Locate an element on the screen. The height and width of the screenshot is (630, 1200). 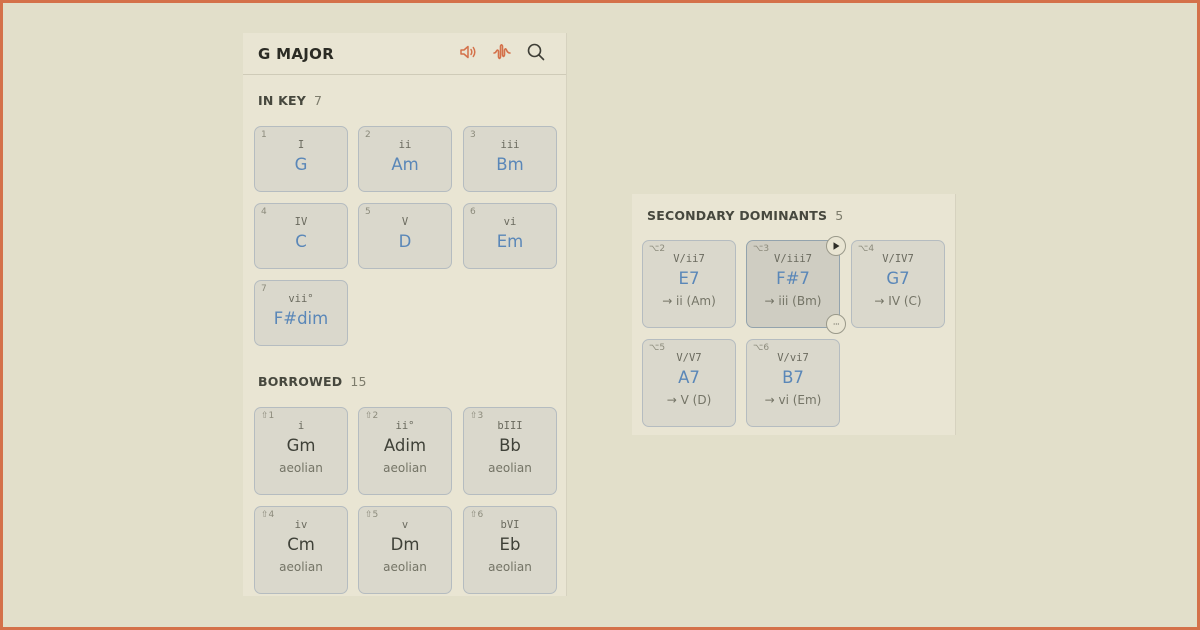
chord-card-g7: ⌥4 V/IV7 G7 → IV (C) is located at coordinates (898, 284).